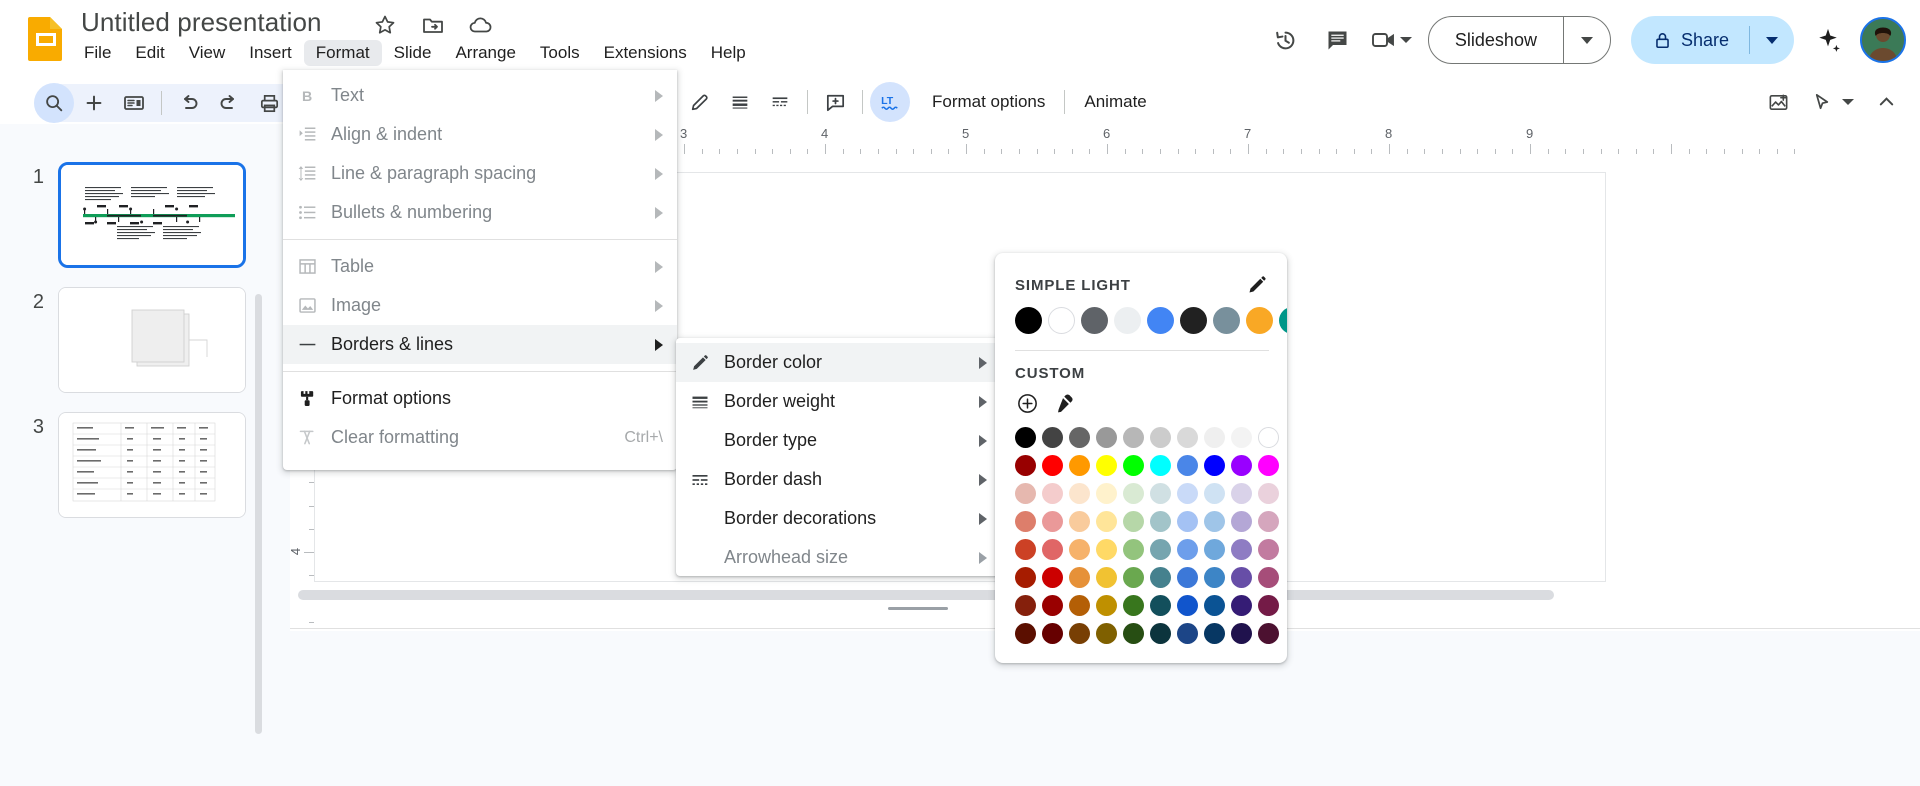  Describe the element at coordinates (207, 53) in the screenshot. I see `menu-view: View` at that location.